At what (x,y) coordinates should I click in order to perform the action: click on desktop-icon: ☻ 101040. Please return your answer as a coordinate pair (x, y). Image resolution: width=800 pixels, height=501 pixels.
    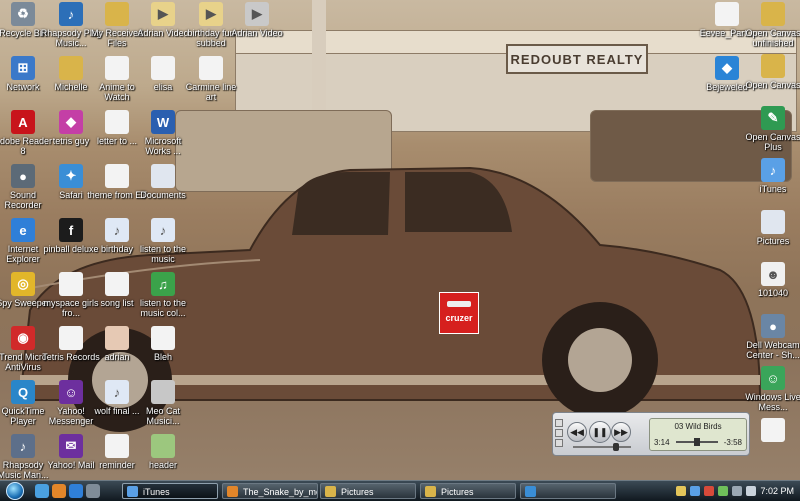
    Looking at the image, I should click on (771, 280).